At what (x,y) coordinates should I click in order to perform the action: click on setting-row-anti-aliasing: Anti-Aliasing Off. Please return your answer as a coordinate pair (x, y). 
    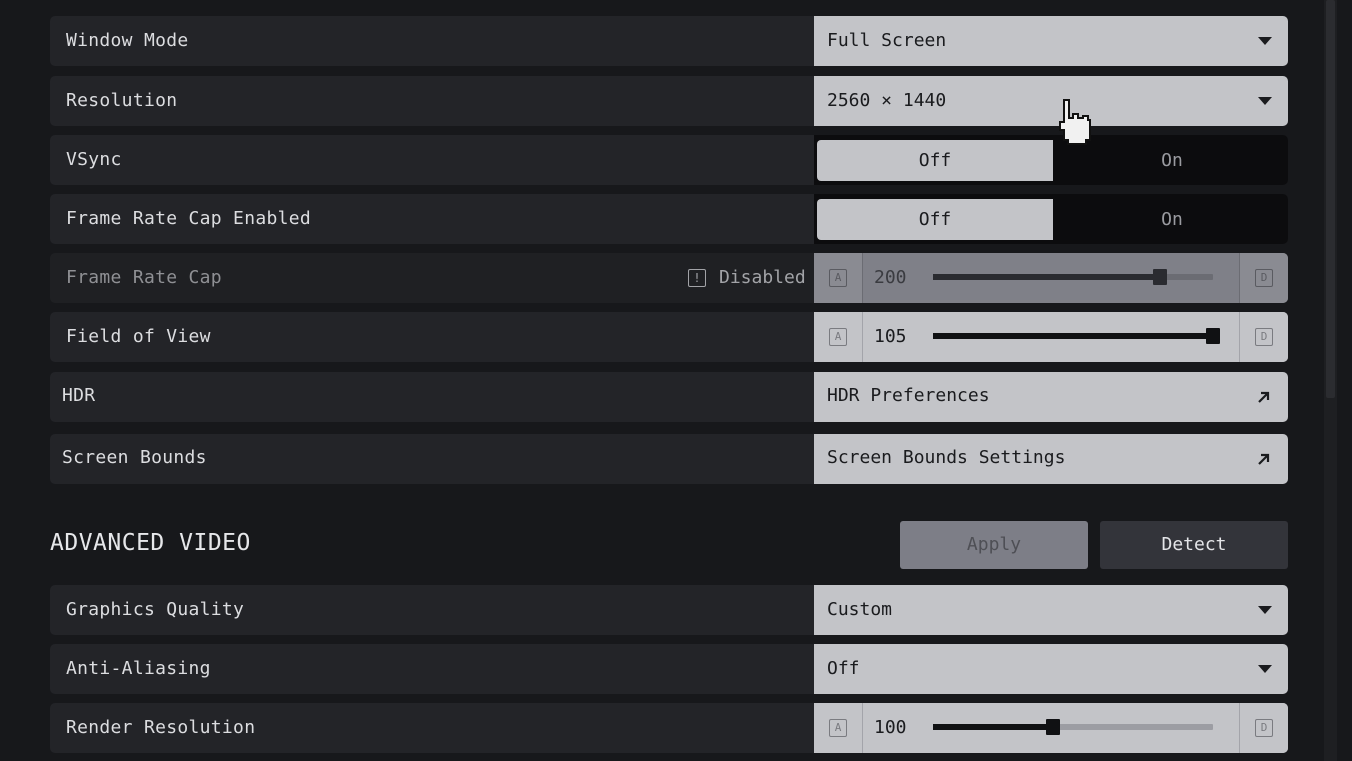
    Looking at the image, I should click on (669, 669).